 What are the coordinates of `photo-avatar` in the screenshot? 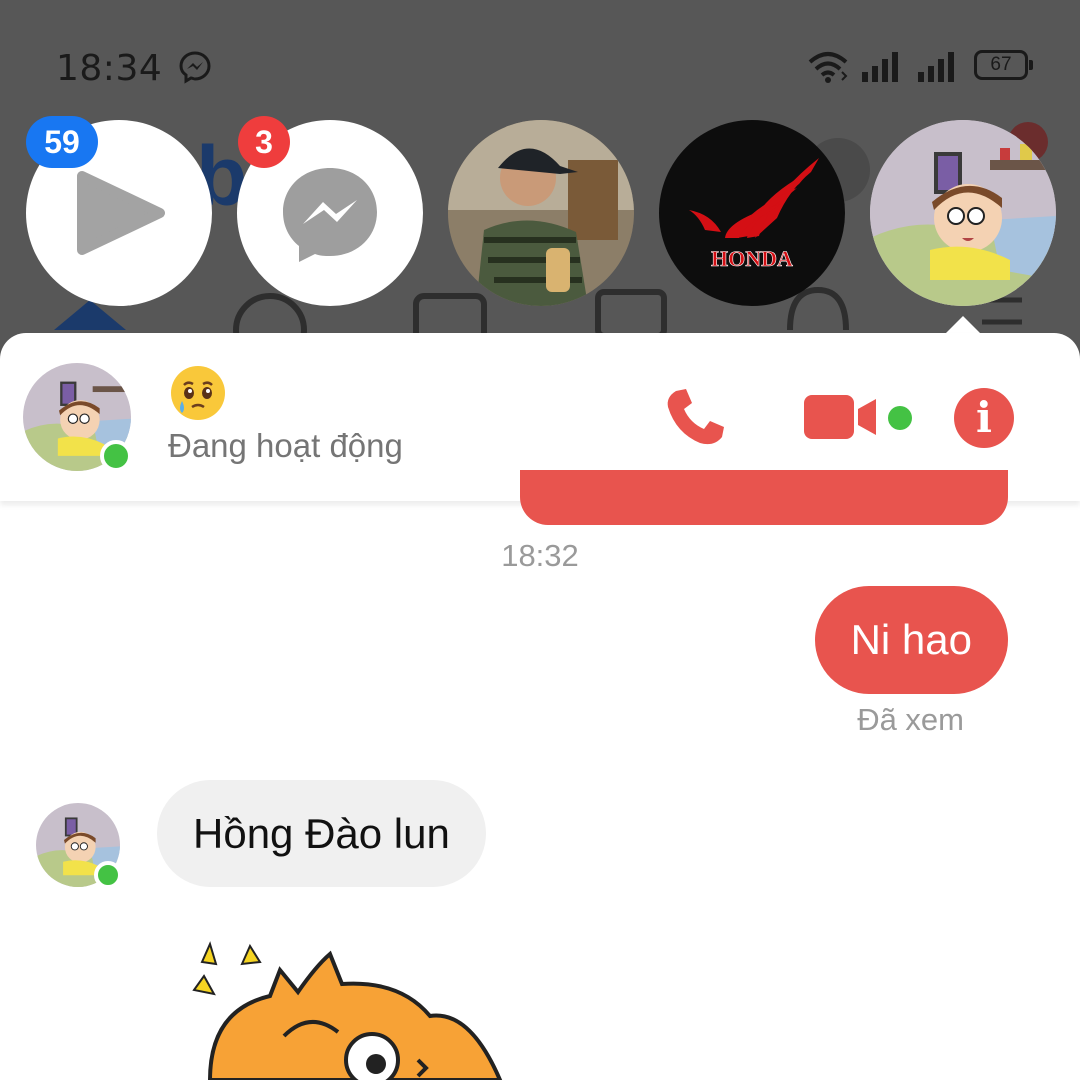 It's located at (541, 213).